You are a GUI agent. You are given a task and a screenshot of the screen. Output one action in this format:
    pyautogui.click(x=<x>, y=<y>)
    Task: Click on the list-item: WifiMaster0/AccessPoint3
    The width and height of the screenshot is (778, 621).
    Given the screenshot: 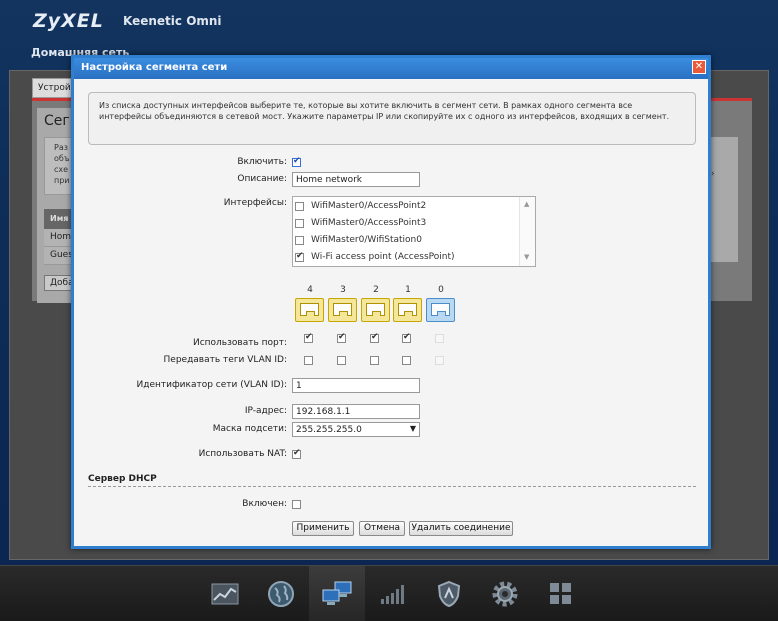 What is the action you would take?
    pyautogui.click(x=360, y=224)
    